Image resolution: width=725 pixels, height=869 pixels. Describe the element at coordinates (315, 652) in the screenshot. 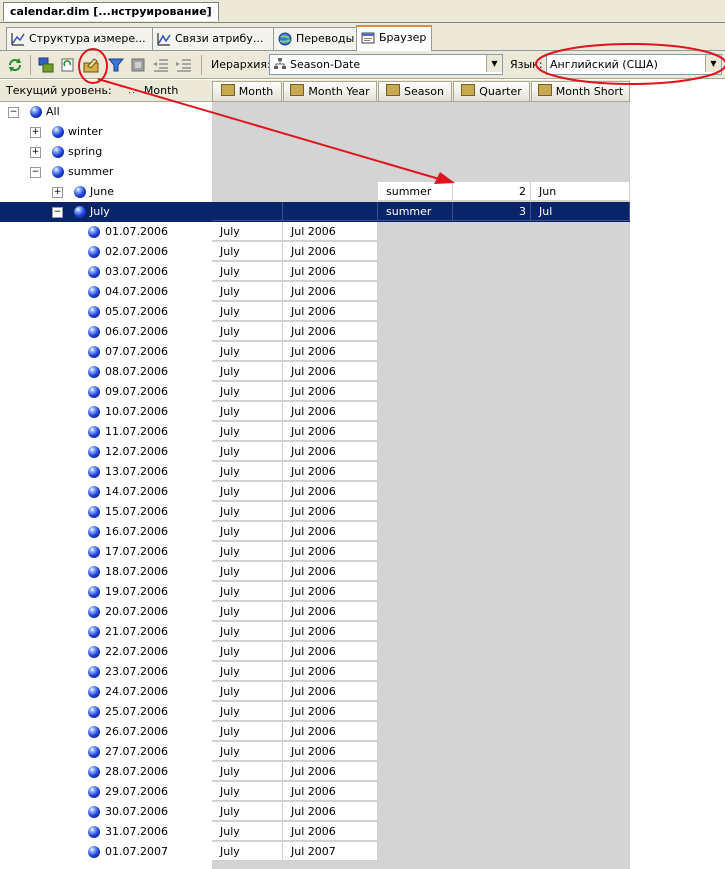

I see `table-row: 22.07.2006 July Jul 2006` at that location.